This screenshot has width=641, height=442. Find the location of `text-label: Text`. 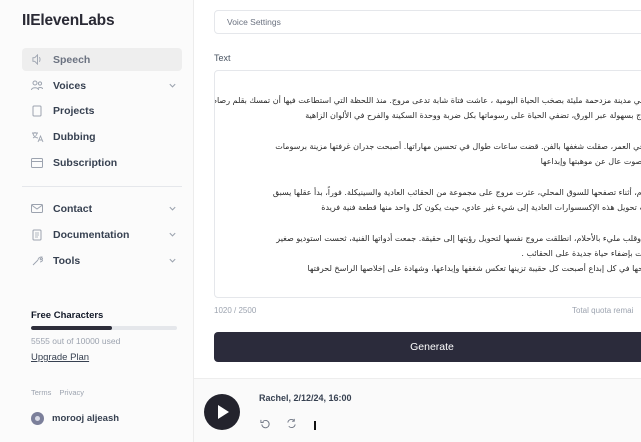

text-label: Text is located at coordinates (222, 58).